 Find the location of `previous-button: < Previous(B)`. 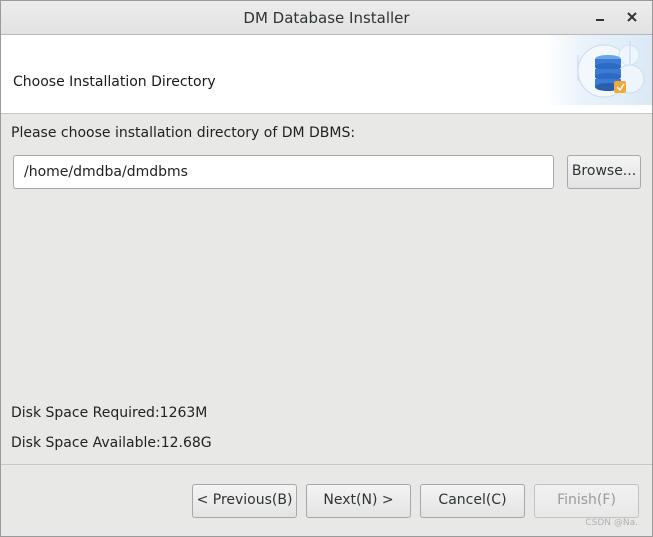

previous-button: < Previous(B) is located at coordinates (244, 501).